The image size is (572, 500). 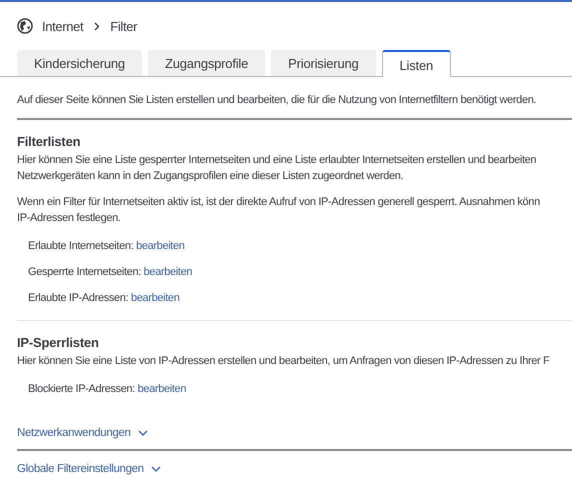 I want to click on description-text: IP-Adressen festlegen., so click(x=69, y=218).